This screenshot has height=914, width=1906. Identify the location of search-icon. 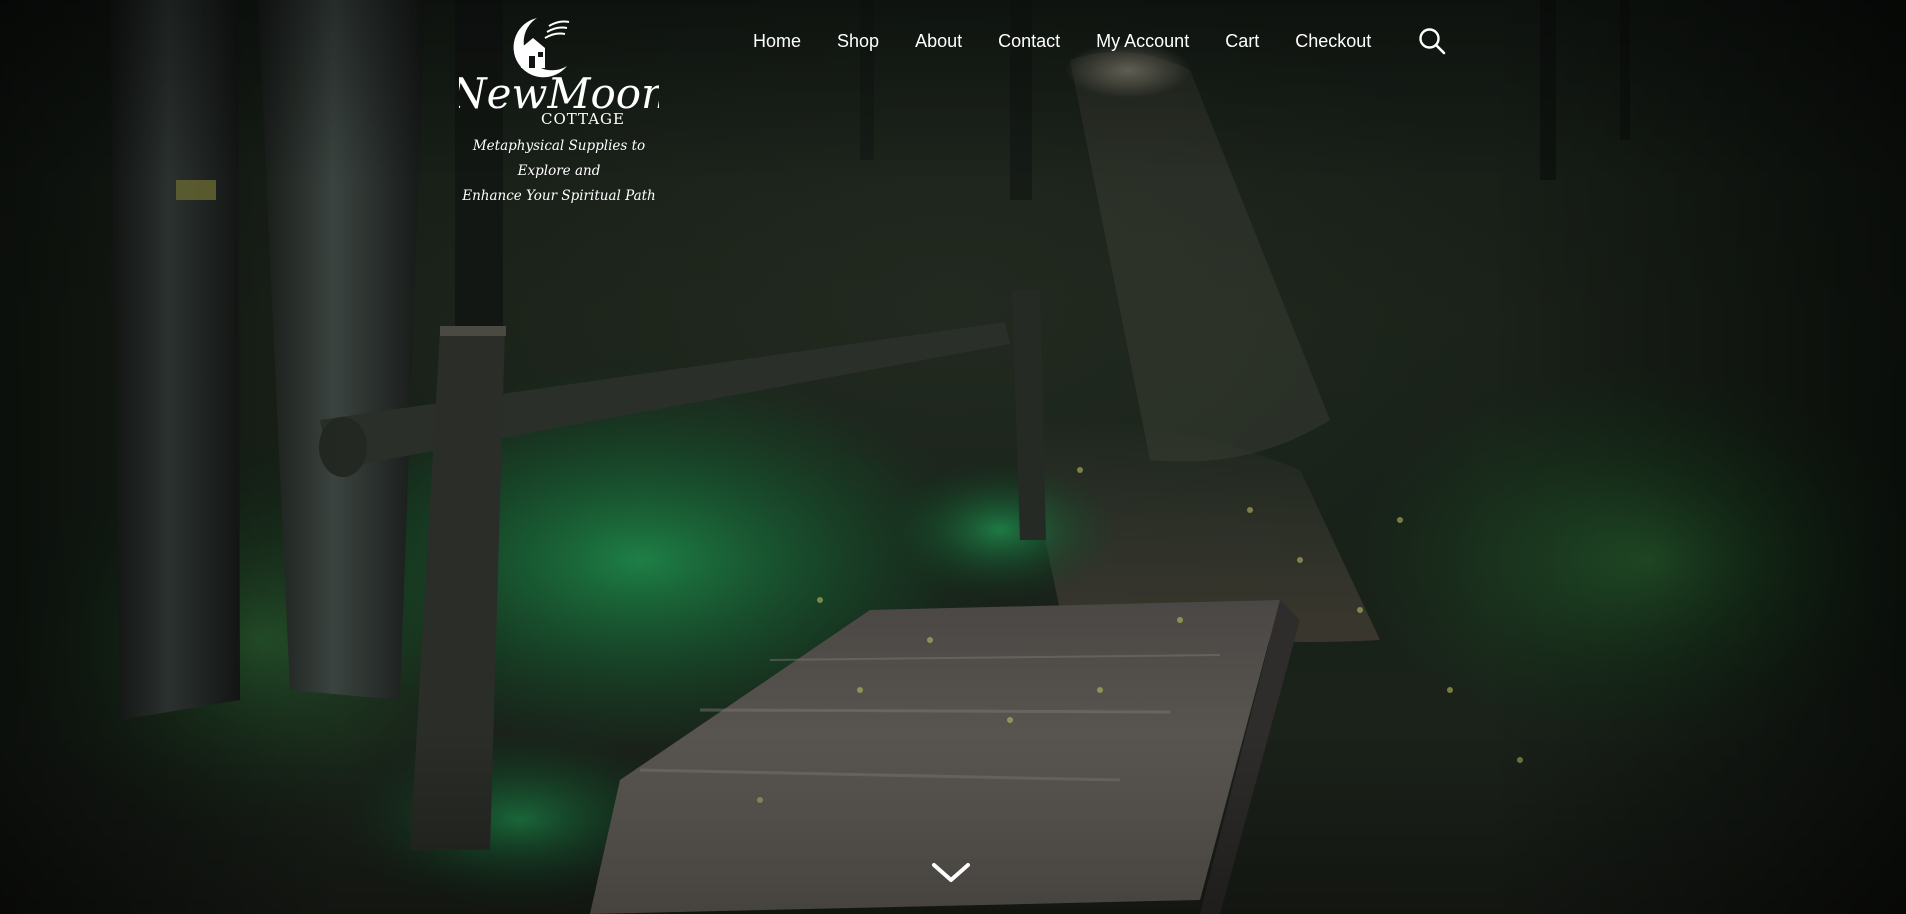
(1432, 41).